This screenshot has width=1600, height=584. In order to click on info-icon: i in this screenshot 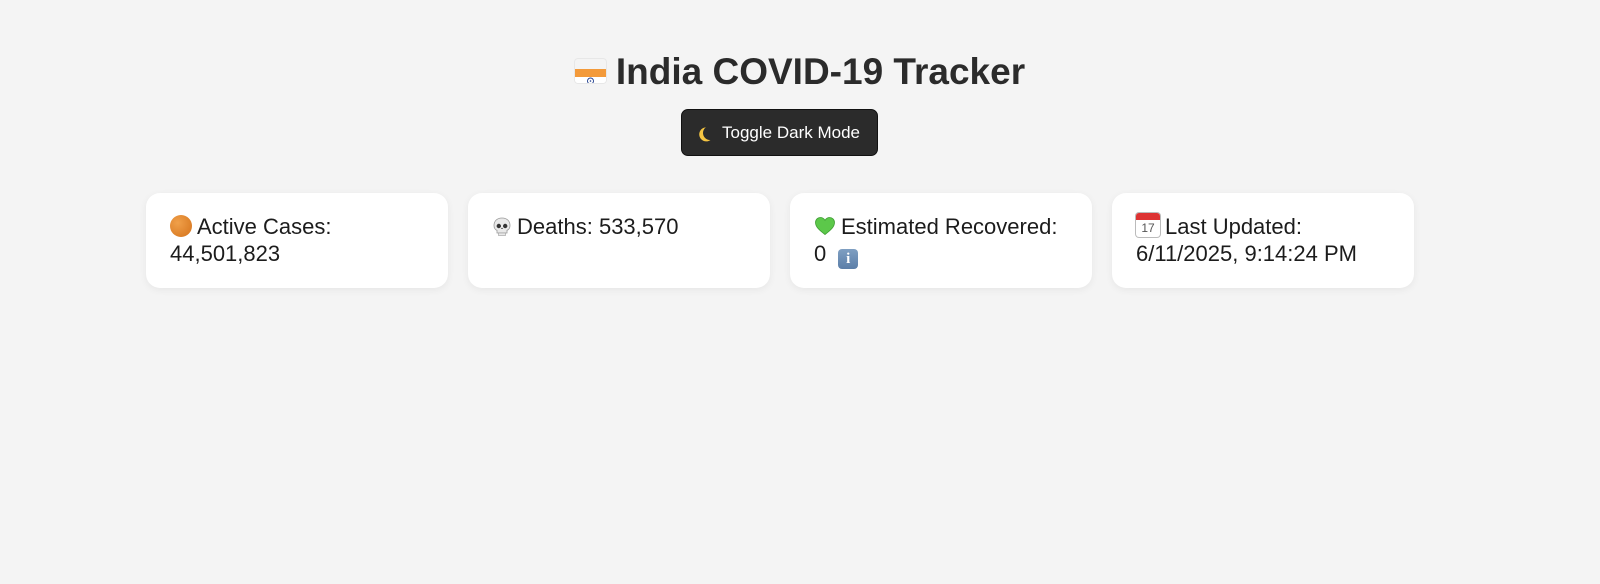, I will do `click(848, 259)`.